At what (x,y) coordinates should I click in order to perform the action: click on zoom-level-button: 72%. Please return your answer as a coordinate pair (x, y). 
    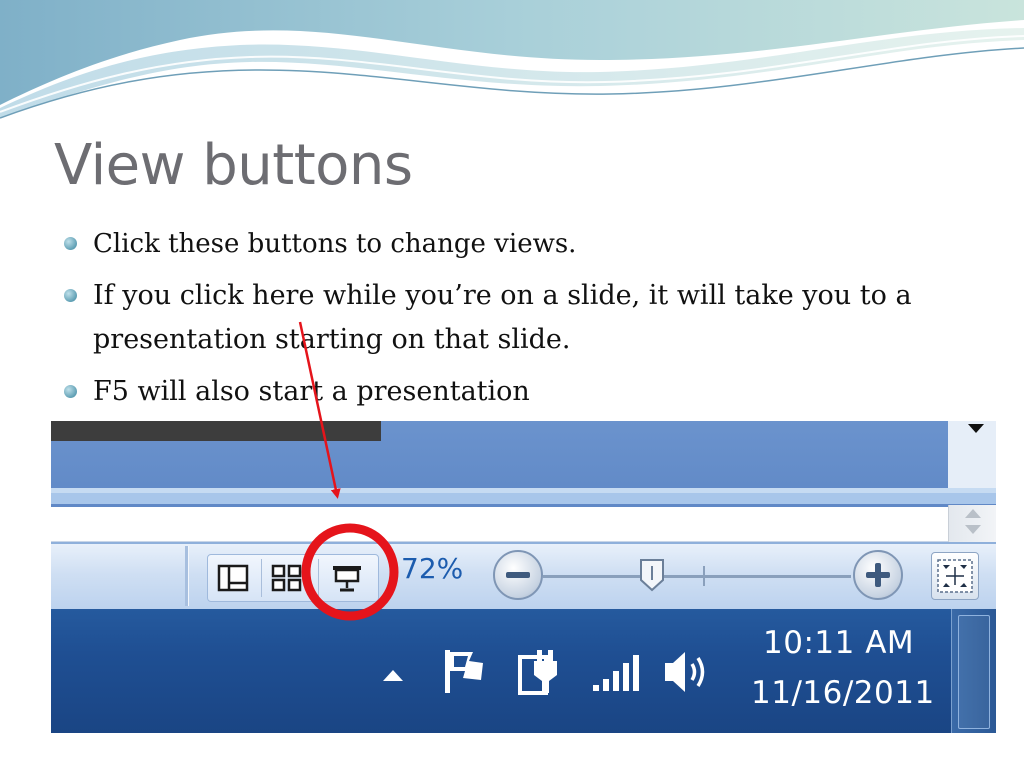
    Looking at the image, I should click on (432, 568).